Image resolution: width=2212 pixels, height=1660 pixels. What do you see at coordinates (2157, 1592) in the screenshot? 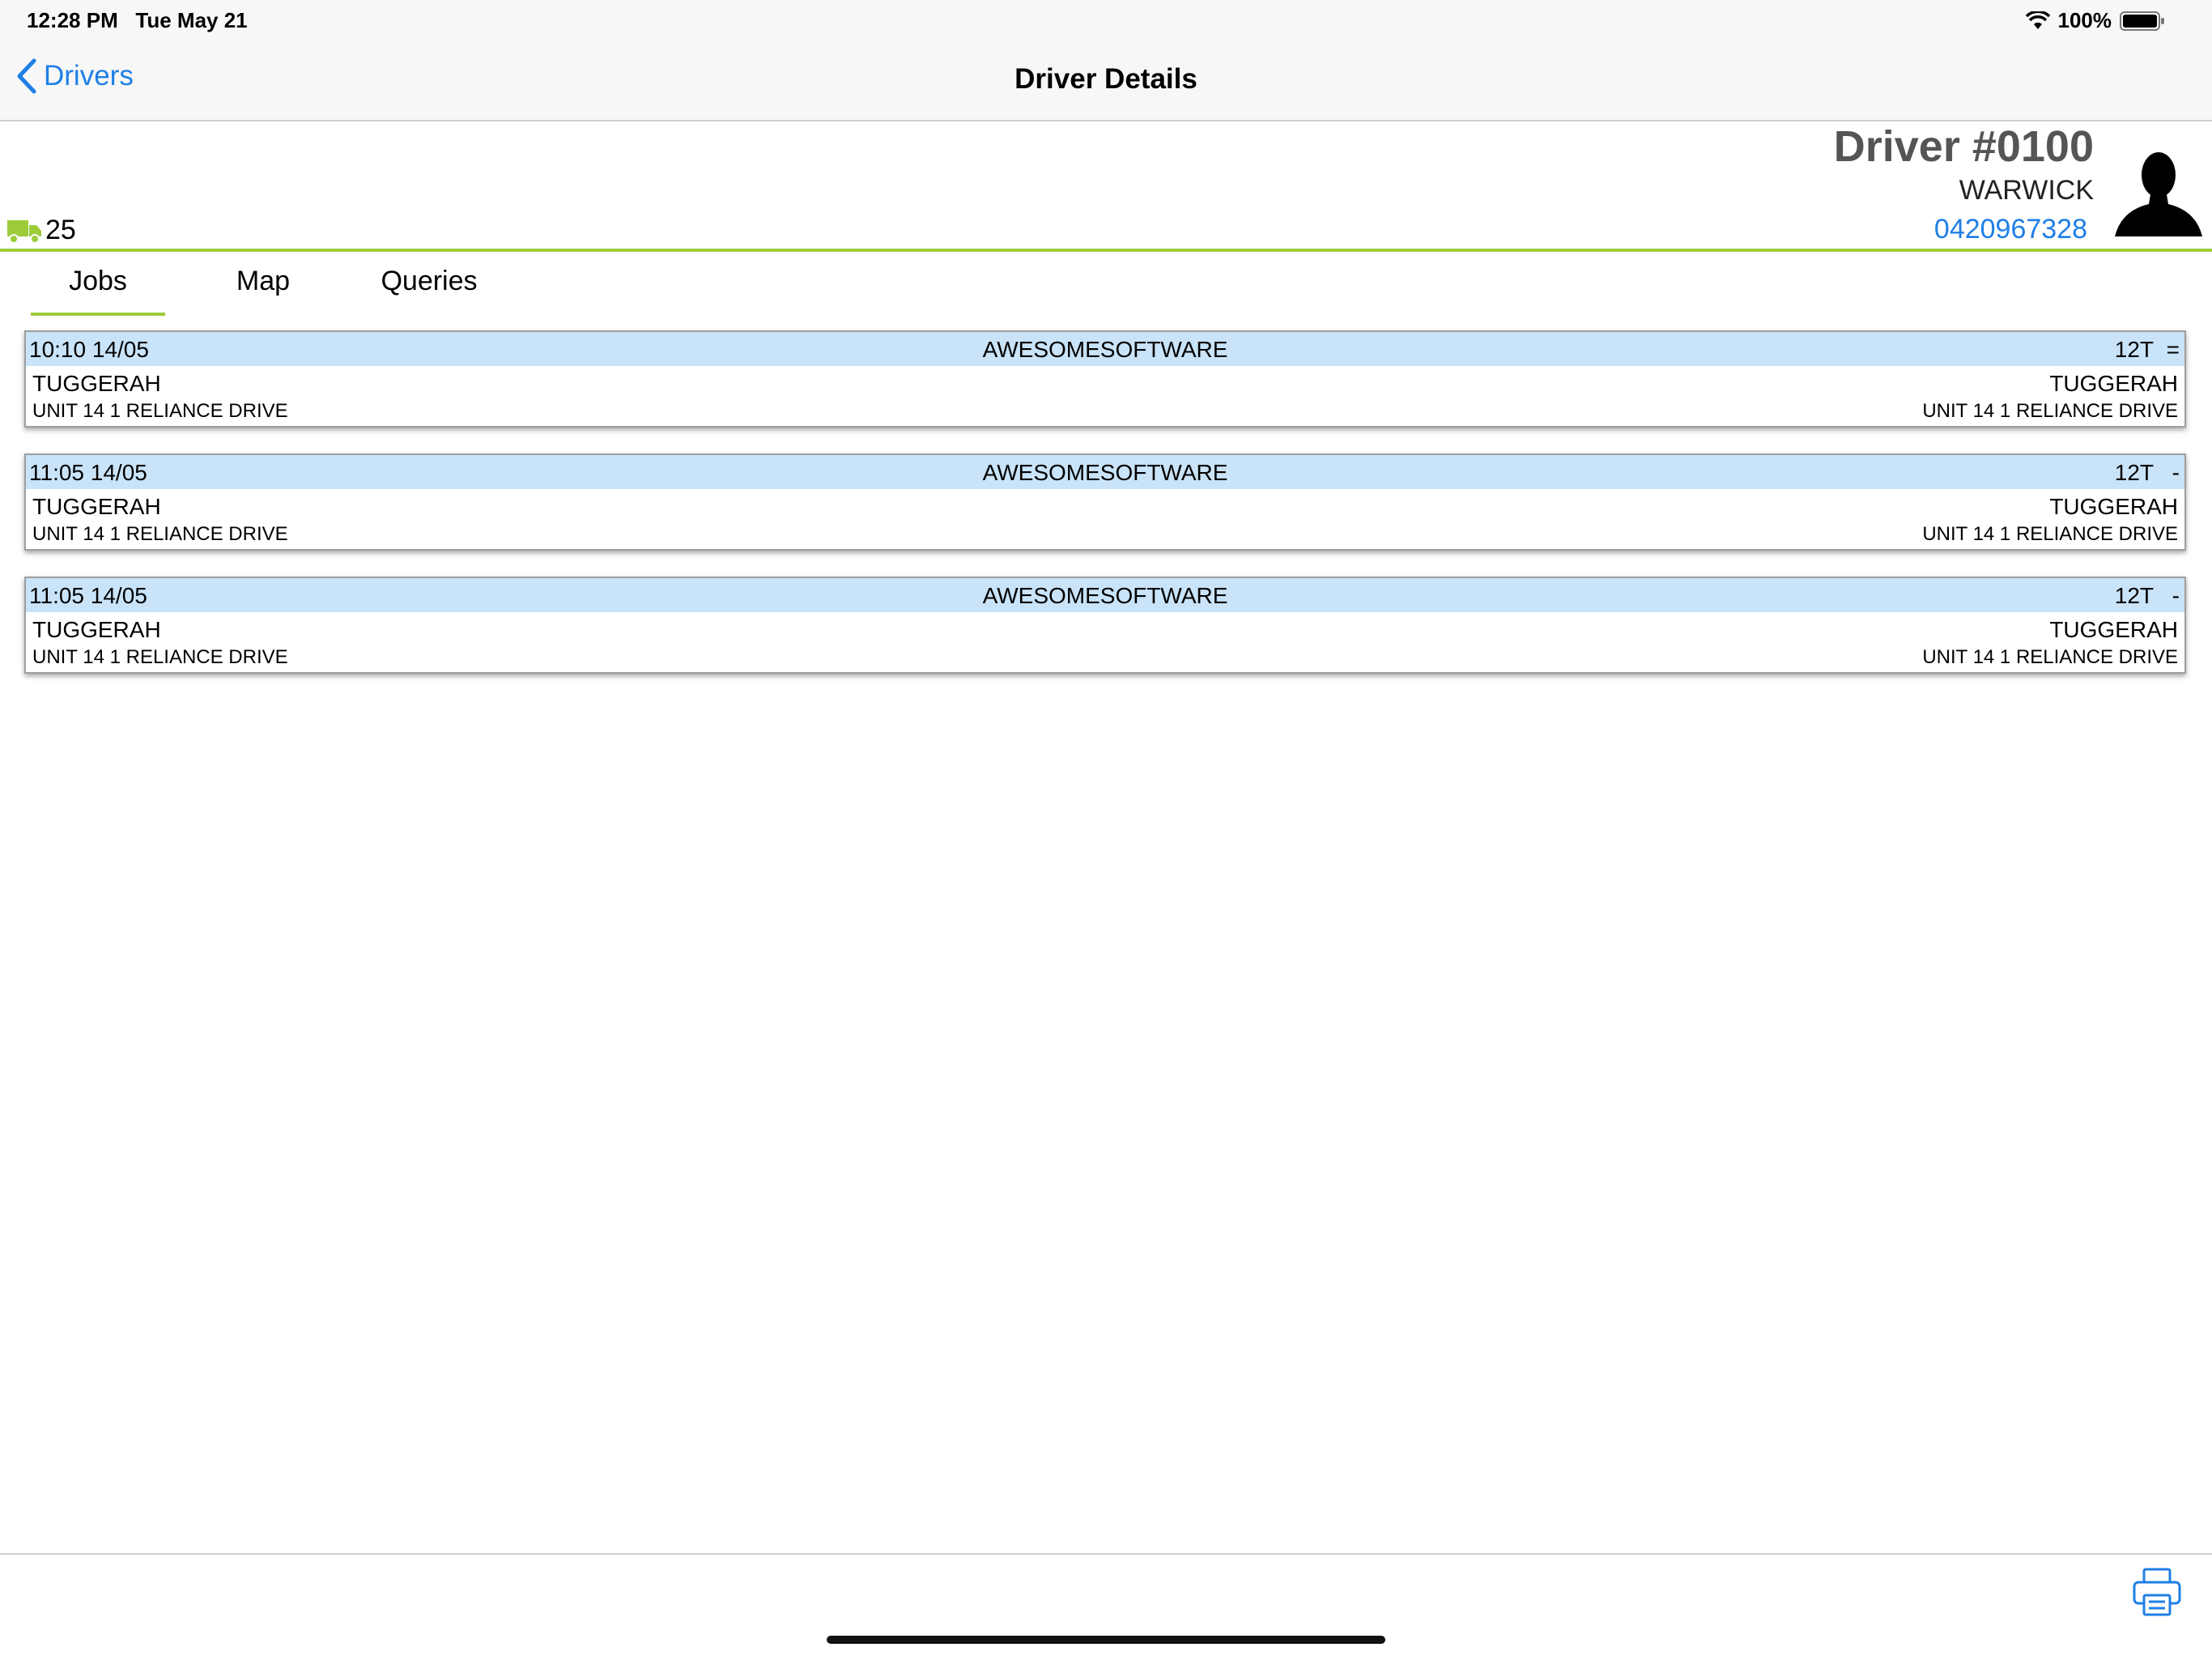
I see `printer-icon` at bounding box center [2157, 1592].